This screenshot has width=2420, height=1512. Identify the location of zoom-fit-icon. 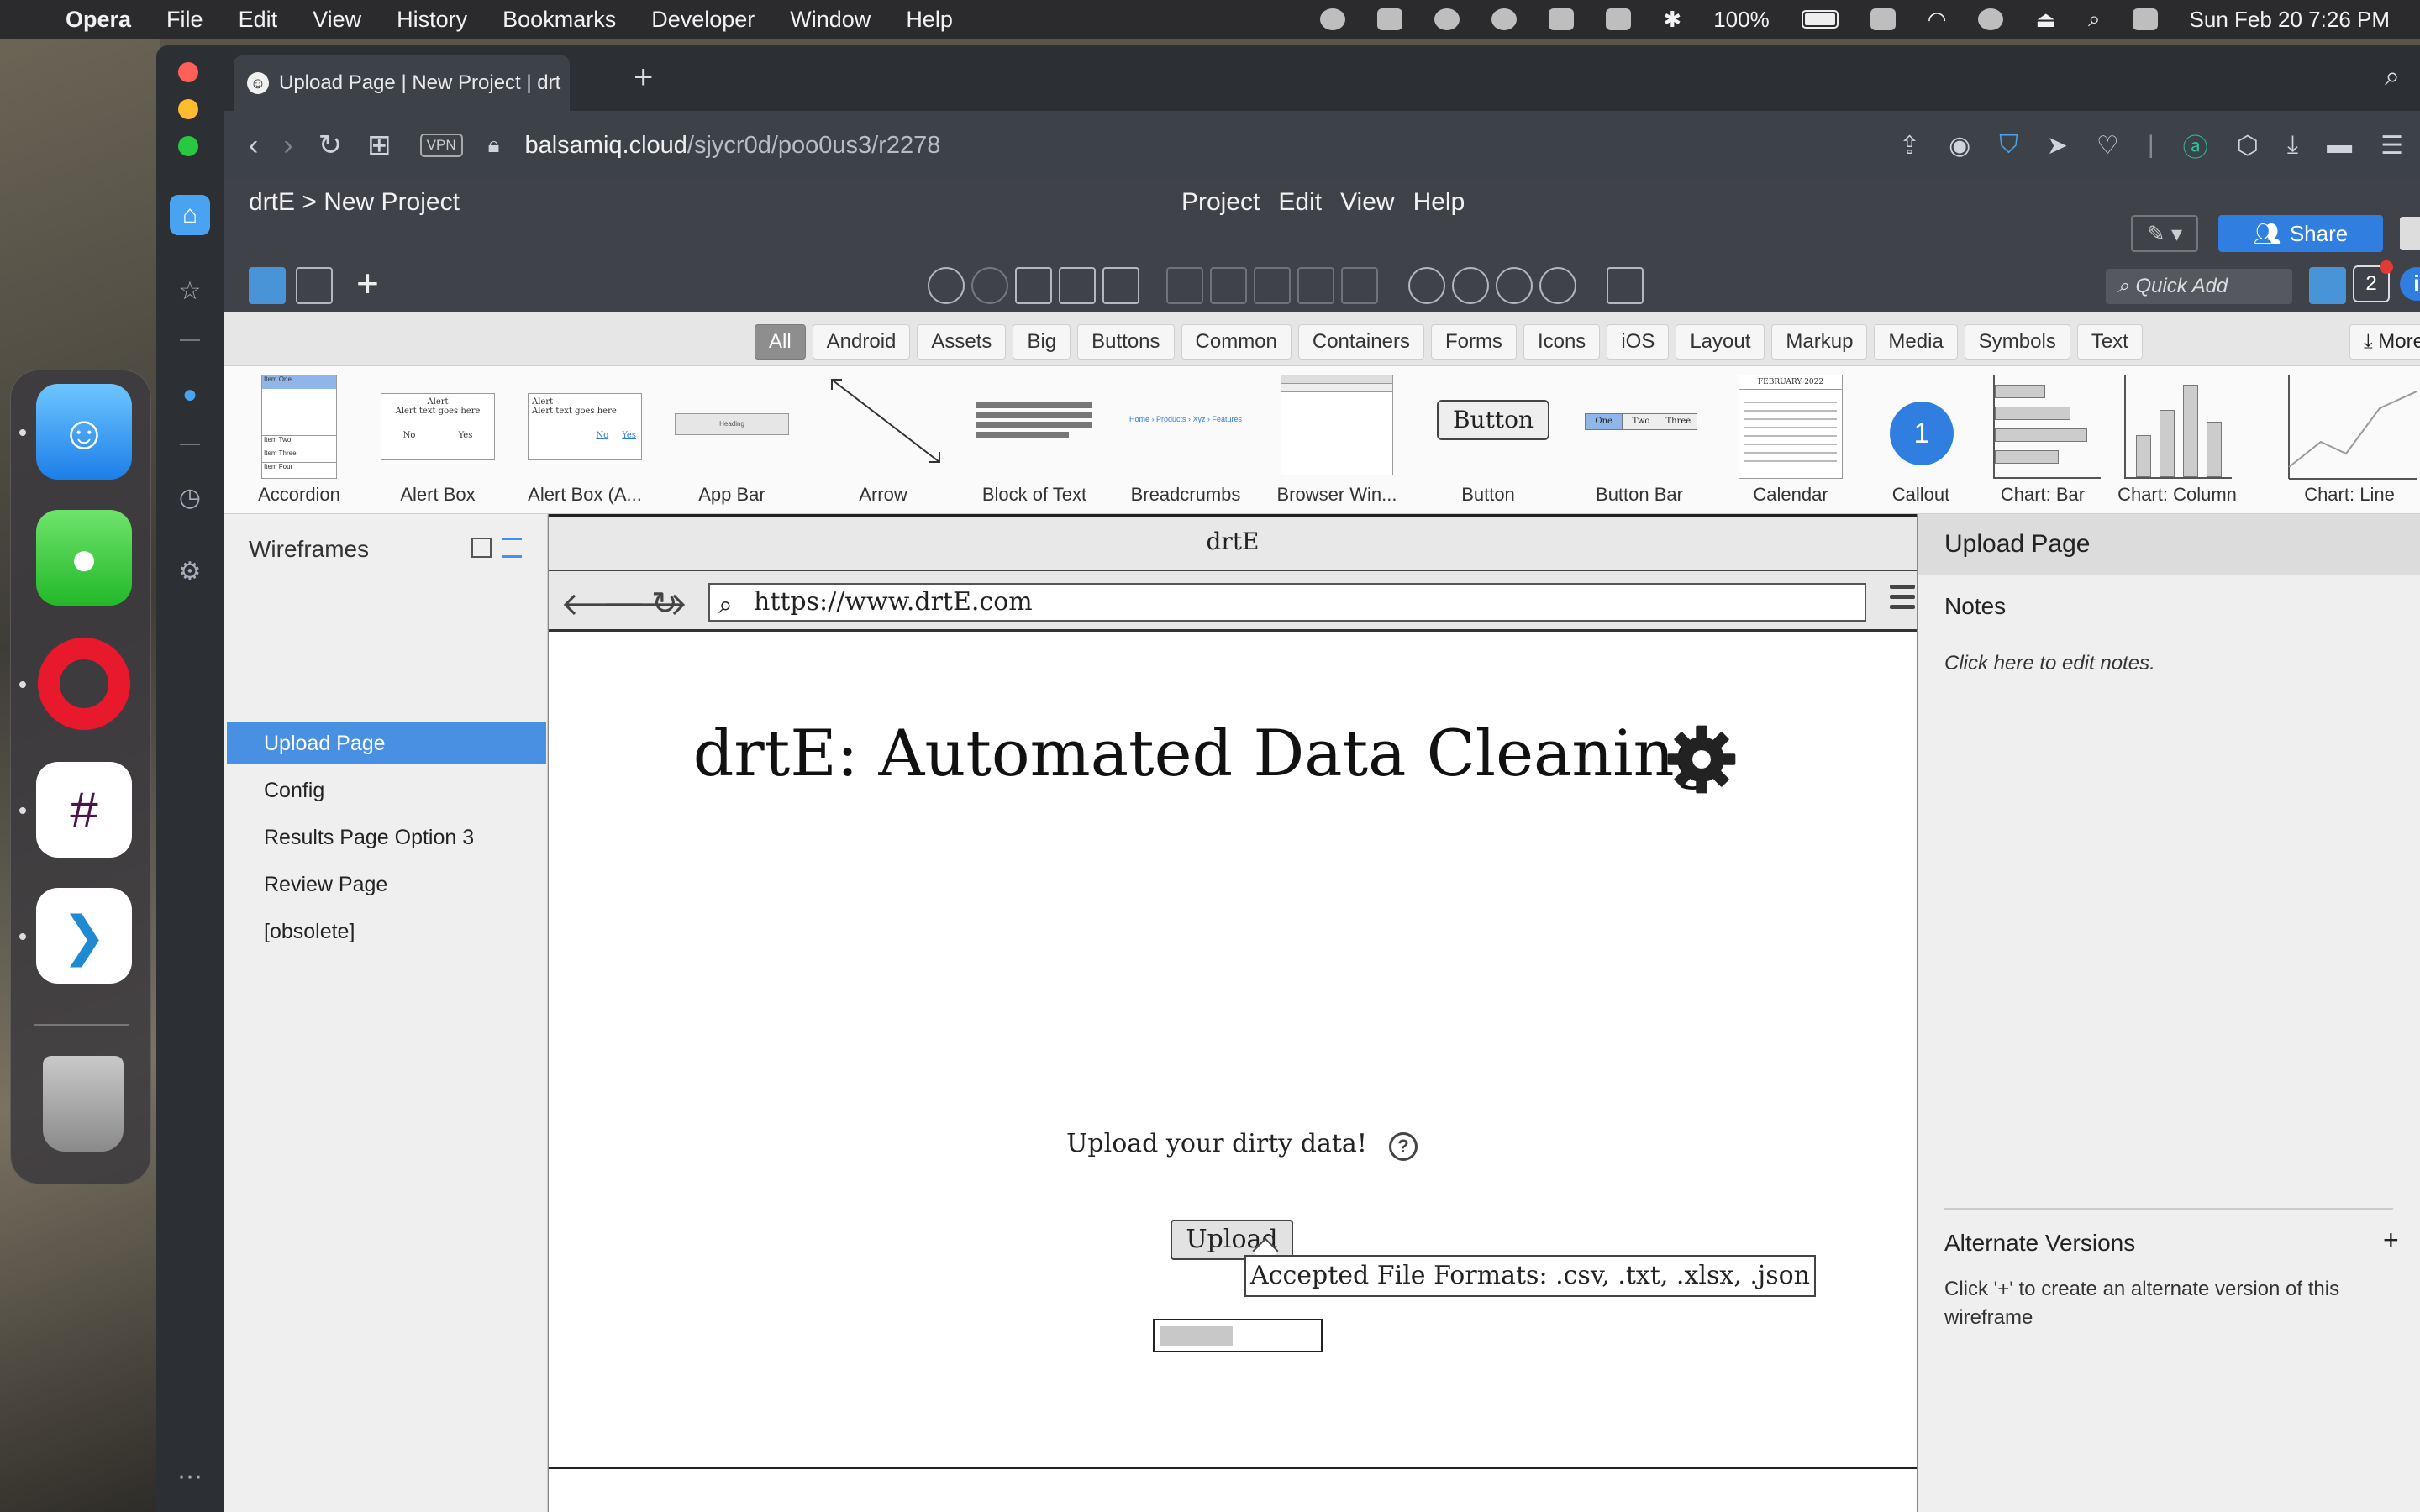
(1558, 285).